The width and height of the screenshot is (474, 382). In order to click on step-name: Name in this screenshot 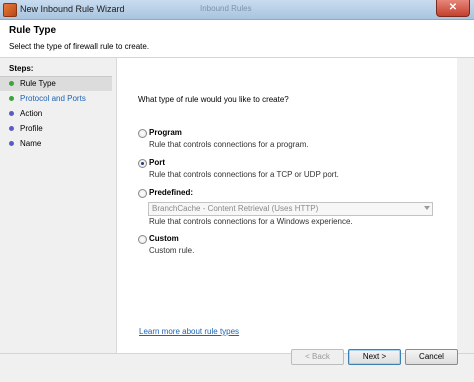, I will do `click(56, 144)`.